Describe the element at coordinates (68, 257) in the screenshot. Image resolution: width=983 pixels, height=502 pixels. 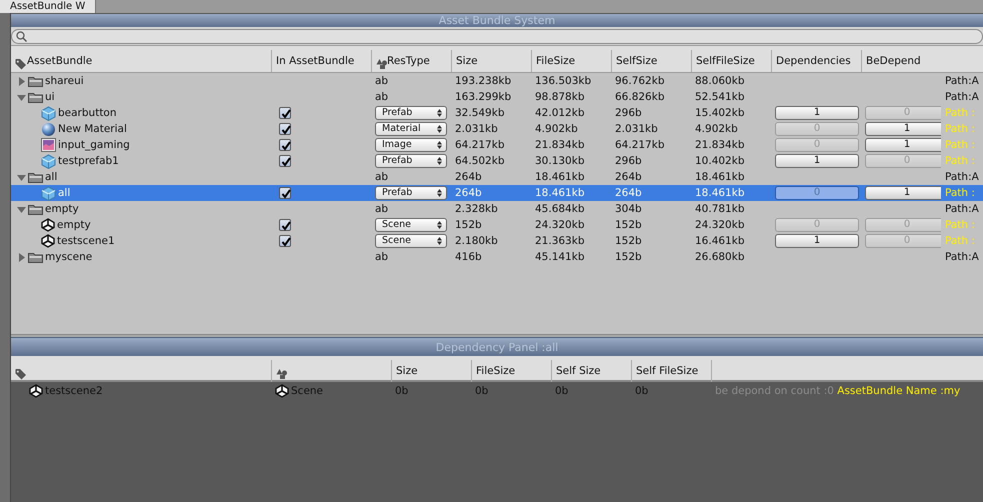
I see `row-name: myscene` at that location.